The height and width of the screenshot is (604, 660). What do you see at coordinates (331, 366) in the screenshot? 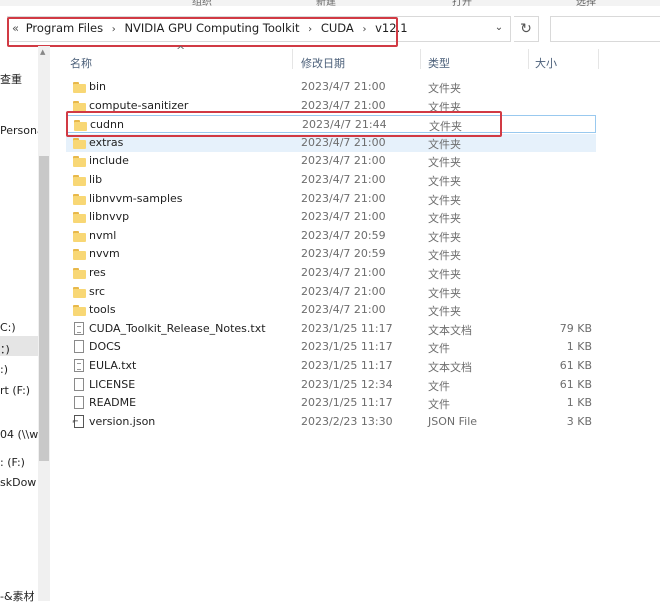
I see `file-row: EULA.txt 2023/1/25 11:17 文本文档 61 KB` at bounding box center [331, 366].